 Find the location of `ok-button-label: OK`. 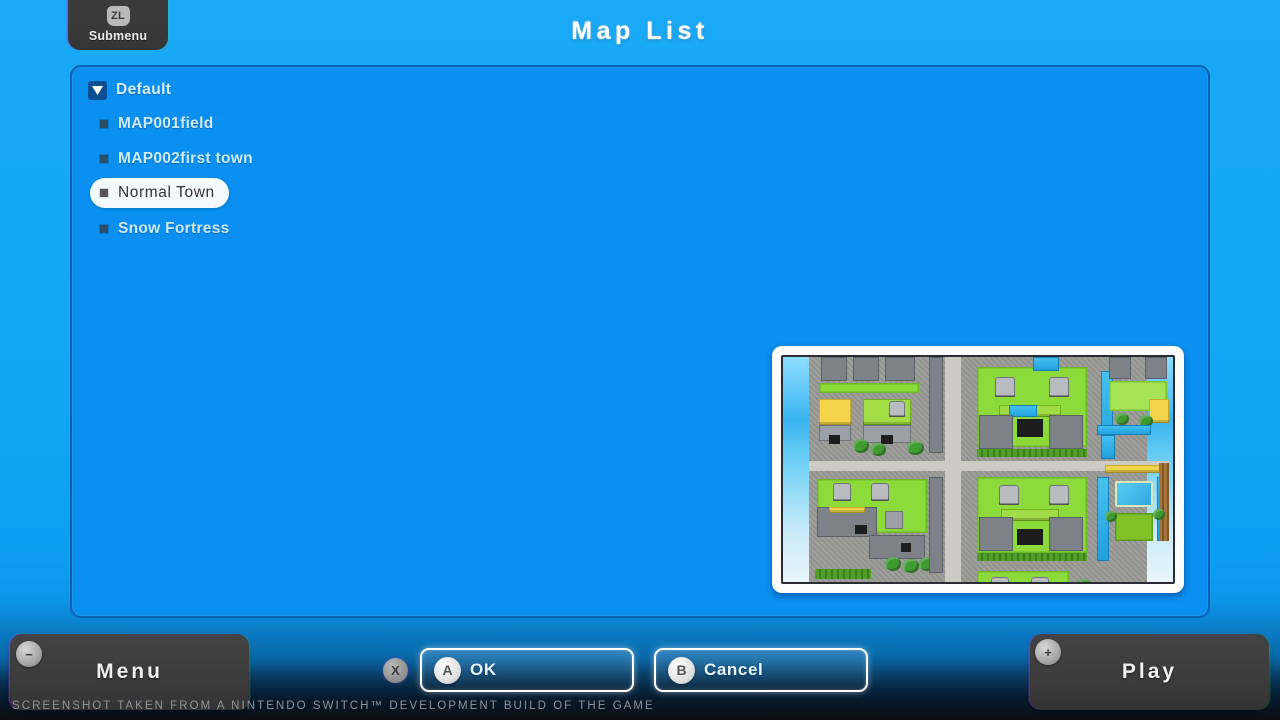

ok-button-label: OK is located at coordinates (483, 669).